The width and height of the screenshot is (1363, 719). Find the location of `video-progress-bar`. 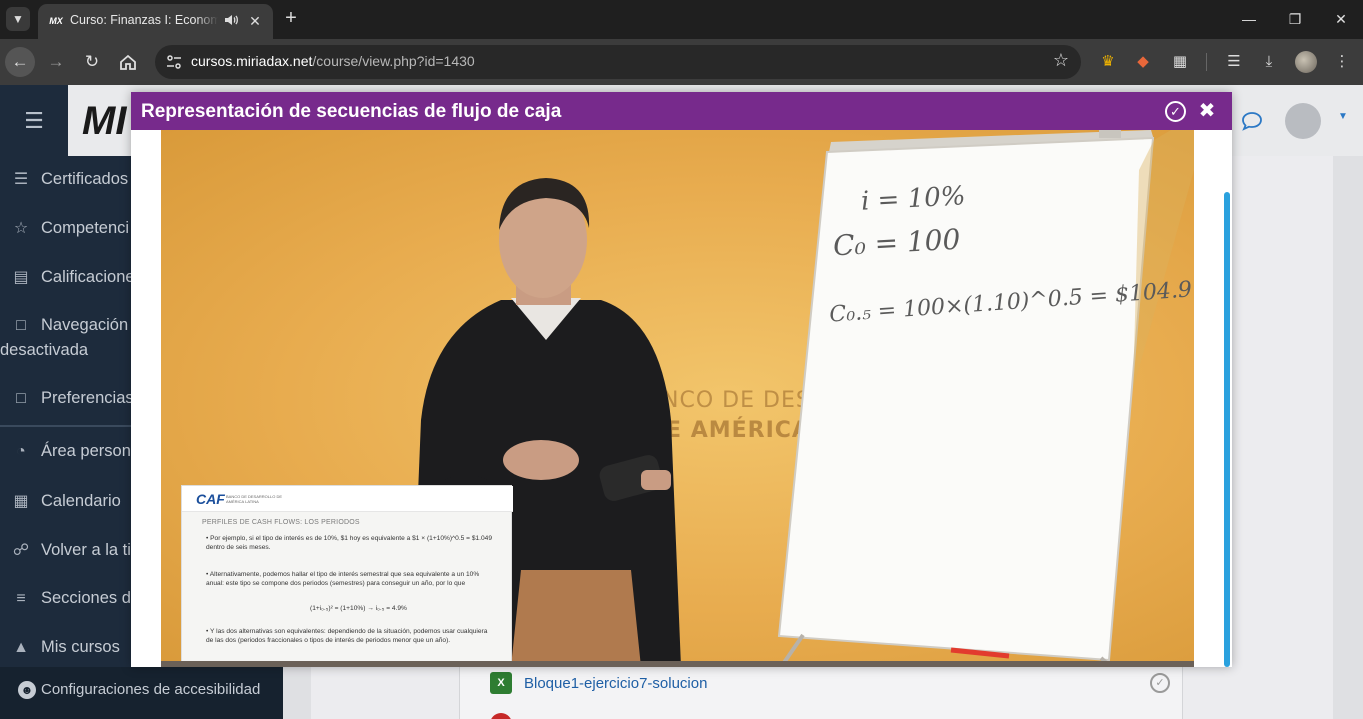

video-progress-bar is located at coordinates (677, 664).